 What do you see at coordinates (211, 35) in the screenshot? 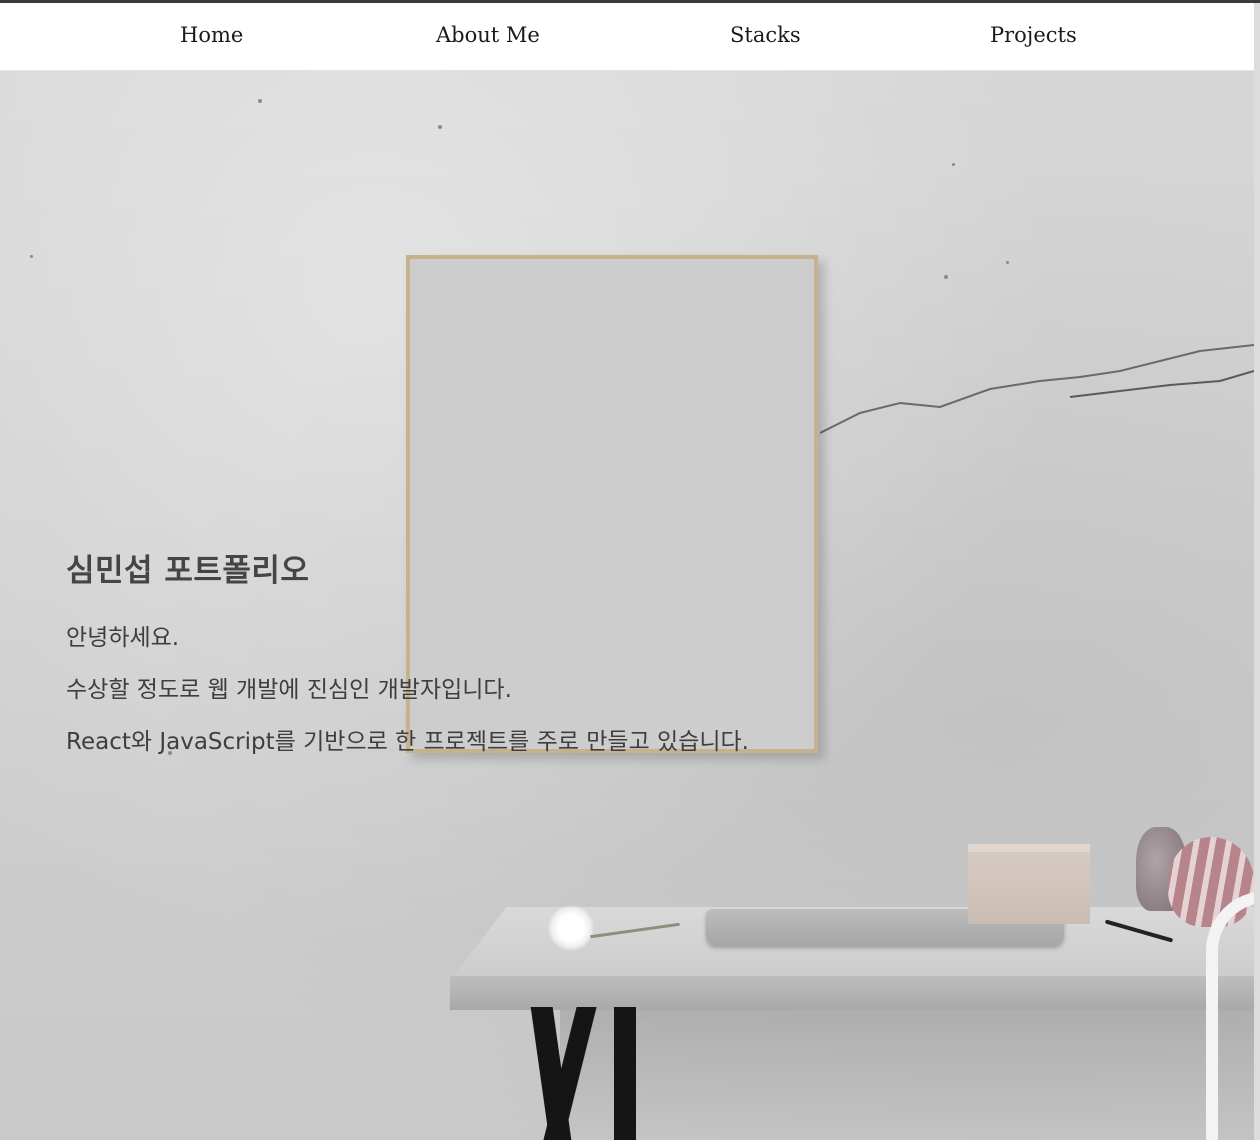
I see `nav-item-home: Home` at bounding box center [211, 35].